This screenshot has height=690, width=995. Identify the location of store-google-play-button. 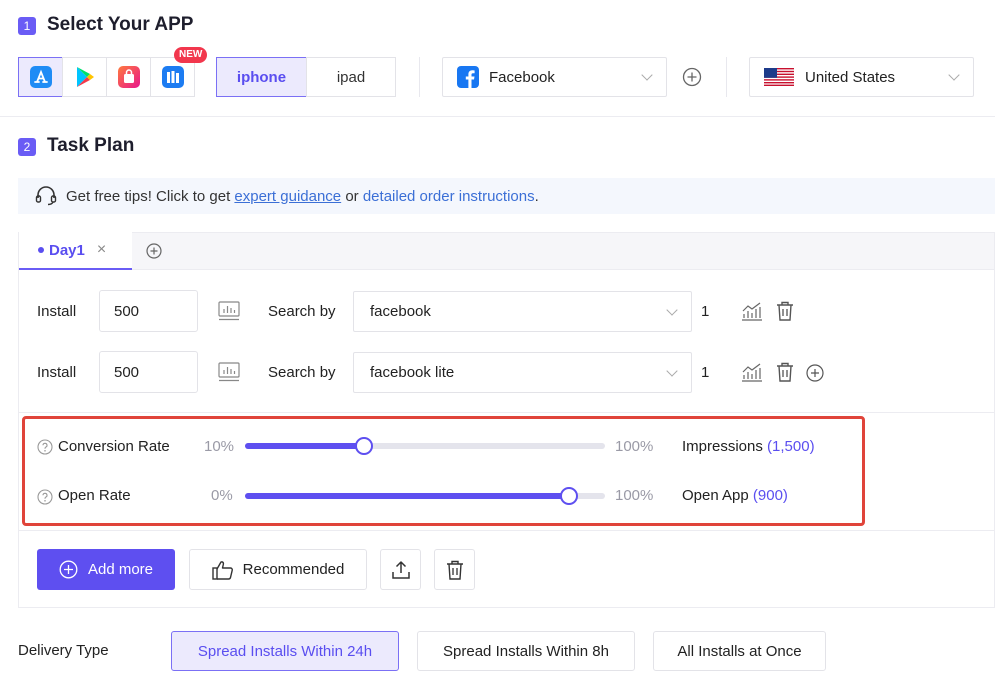
(84, 77).